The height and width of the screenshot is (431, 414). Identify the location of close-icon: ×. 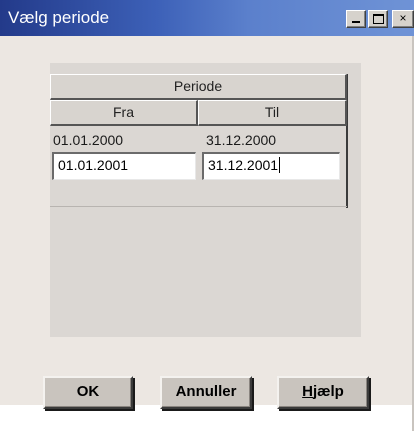
(403, 18).